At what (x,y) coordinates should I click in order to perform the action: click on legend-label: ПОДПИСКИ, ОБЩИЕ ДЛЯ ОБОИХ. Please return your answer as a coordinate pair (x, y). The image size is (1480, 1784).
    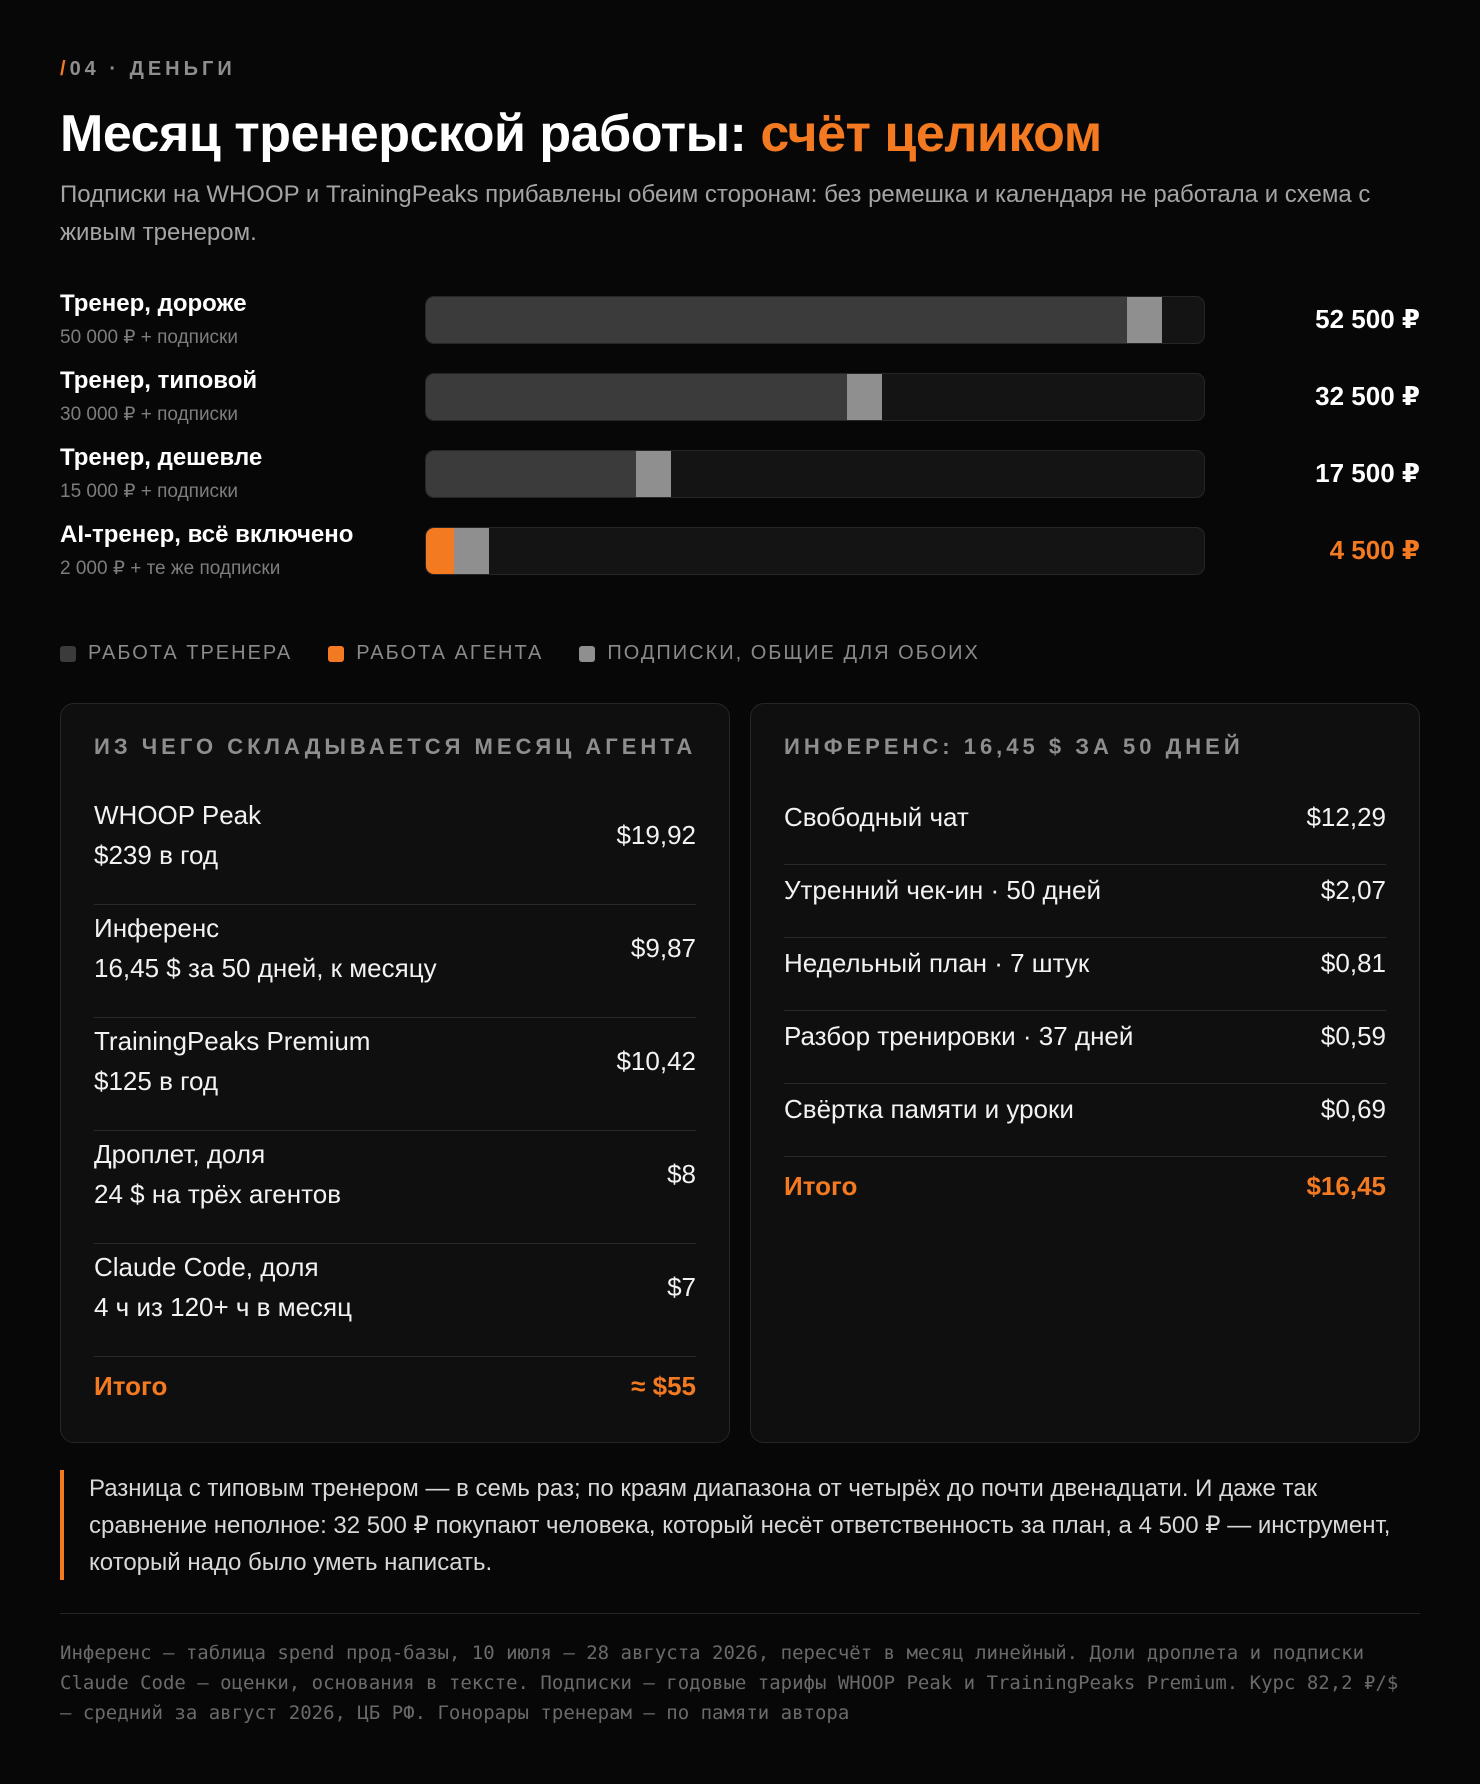
    Looking at the image, I should click on (793, 653).